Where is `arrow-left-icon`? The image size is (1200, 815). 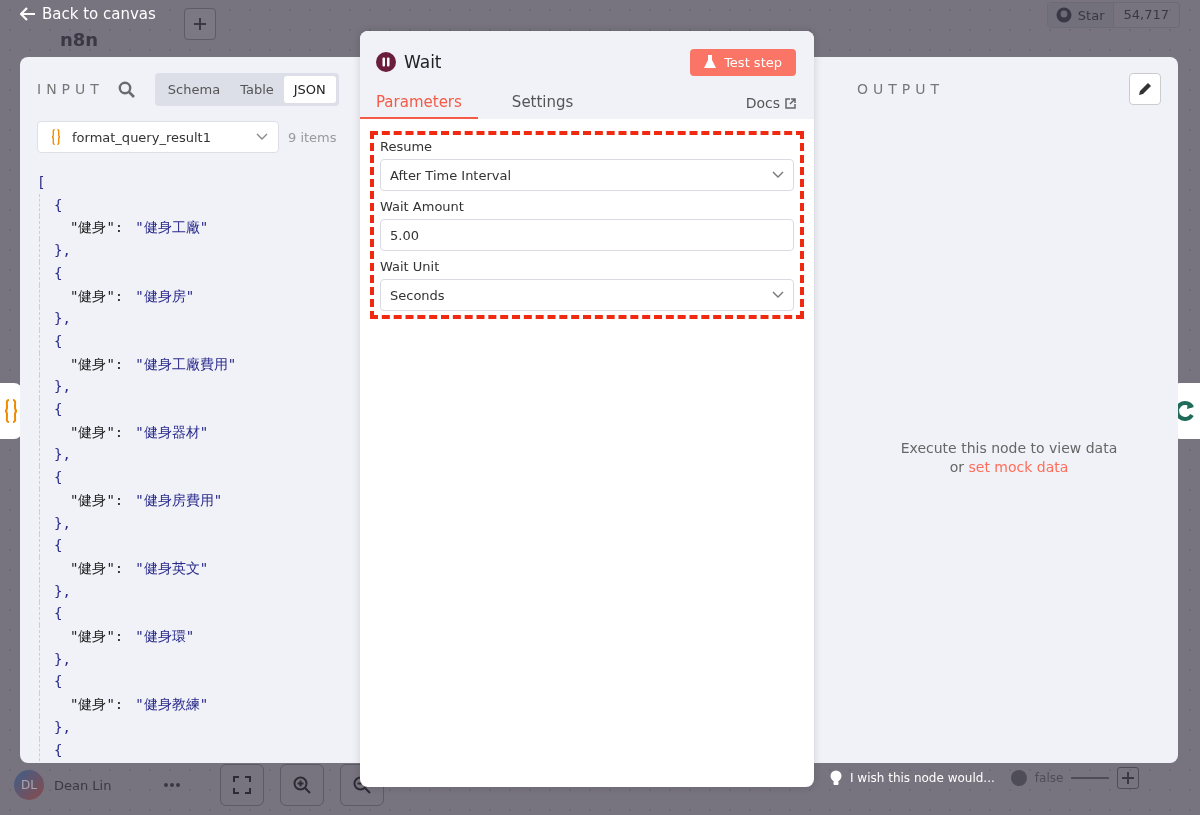 arrow-left-icon is located at coordinates (28, 14).